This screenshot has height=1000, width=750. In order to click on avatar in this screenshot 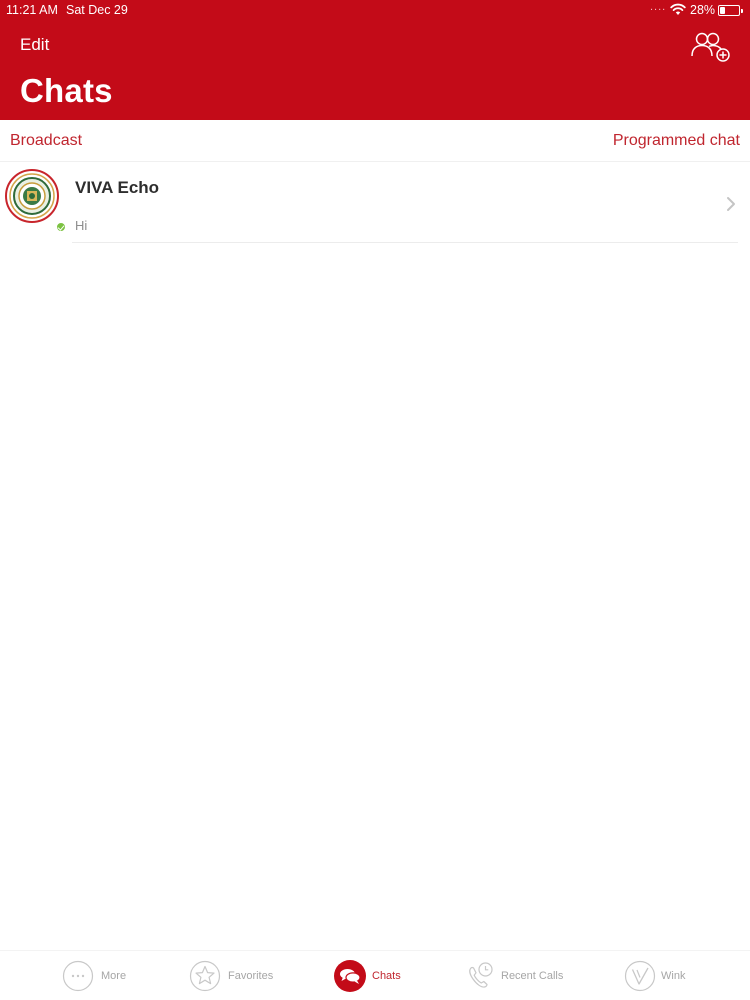, I will do `click(36, 201)`.